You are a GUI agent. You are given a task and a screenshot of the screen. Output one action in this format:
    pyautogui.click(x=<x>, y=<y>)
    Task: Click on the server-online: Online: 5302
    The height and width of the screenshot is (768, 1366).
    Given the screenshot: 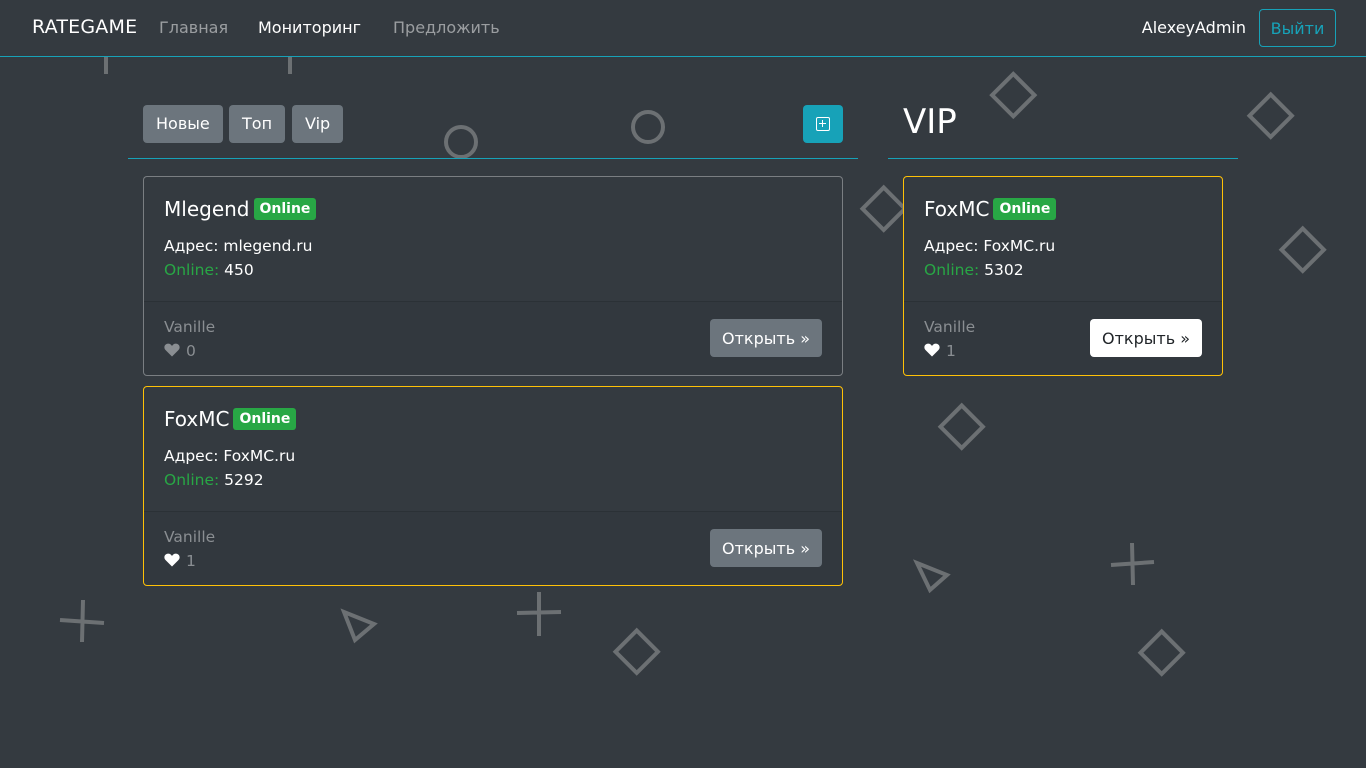 What is the action you would take?
    pyautogui.click(x=974, y=270)
    